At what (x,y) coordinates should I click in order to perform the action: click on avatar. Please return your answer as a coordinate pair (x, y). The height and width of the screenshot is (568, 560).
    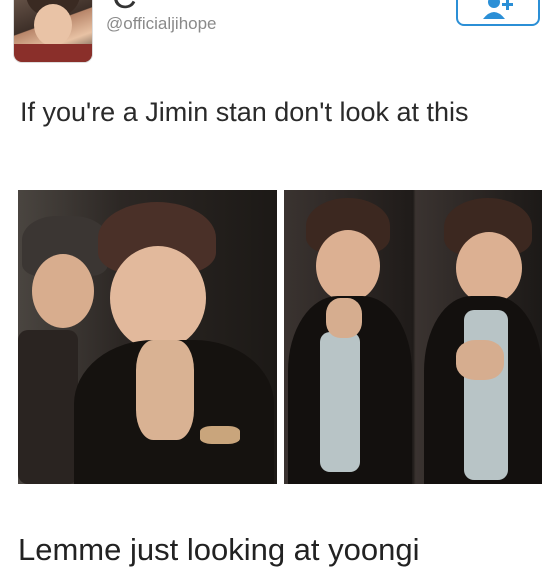
    Looking at the image, I should click on (53, 31).